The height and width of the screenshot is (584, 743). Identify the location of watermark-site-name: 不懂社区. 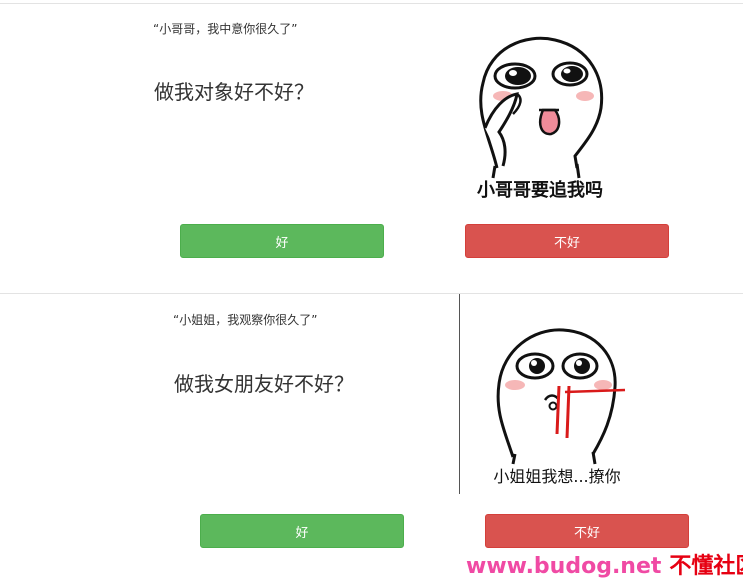
(706, 566).